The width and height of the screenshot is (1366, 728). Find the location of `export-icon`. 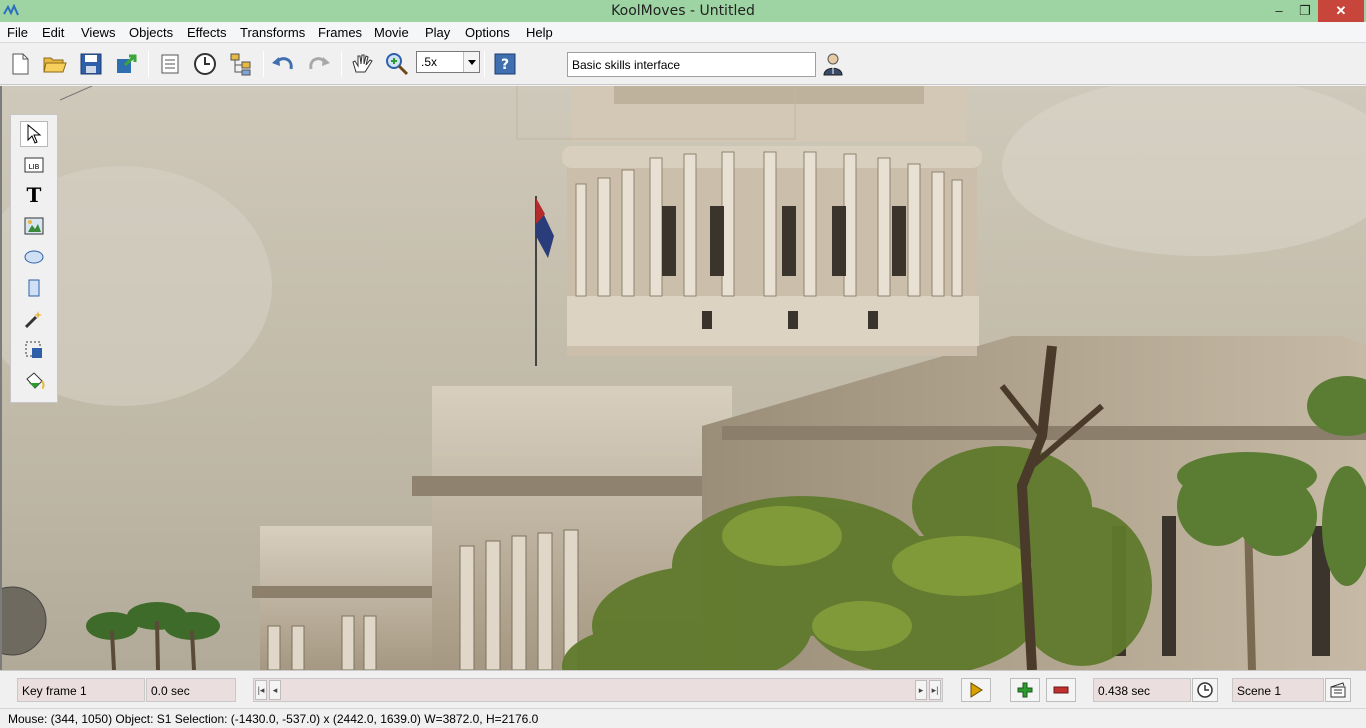

export-icon is located at coordinates (127, 64).